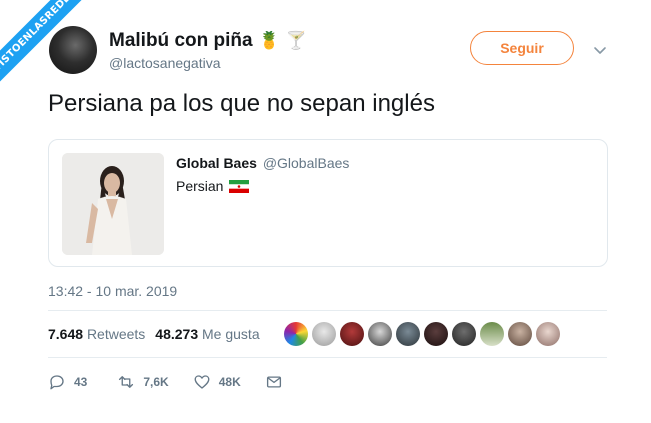 The width and height of the screenshot is (651, 423). Describe the element at coordinates (306, 163) in the screenshot. I see `quoted-author-handle: @GlobalBaes` at that location.